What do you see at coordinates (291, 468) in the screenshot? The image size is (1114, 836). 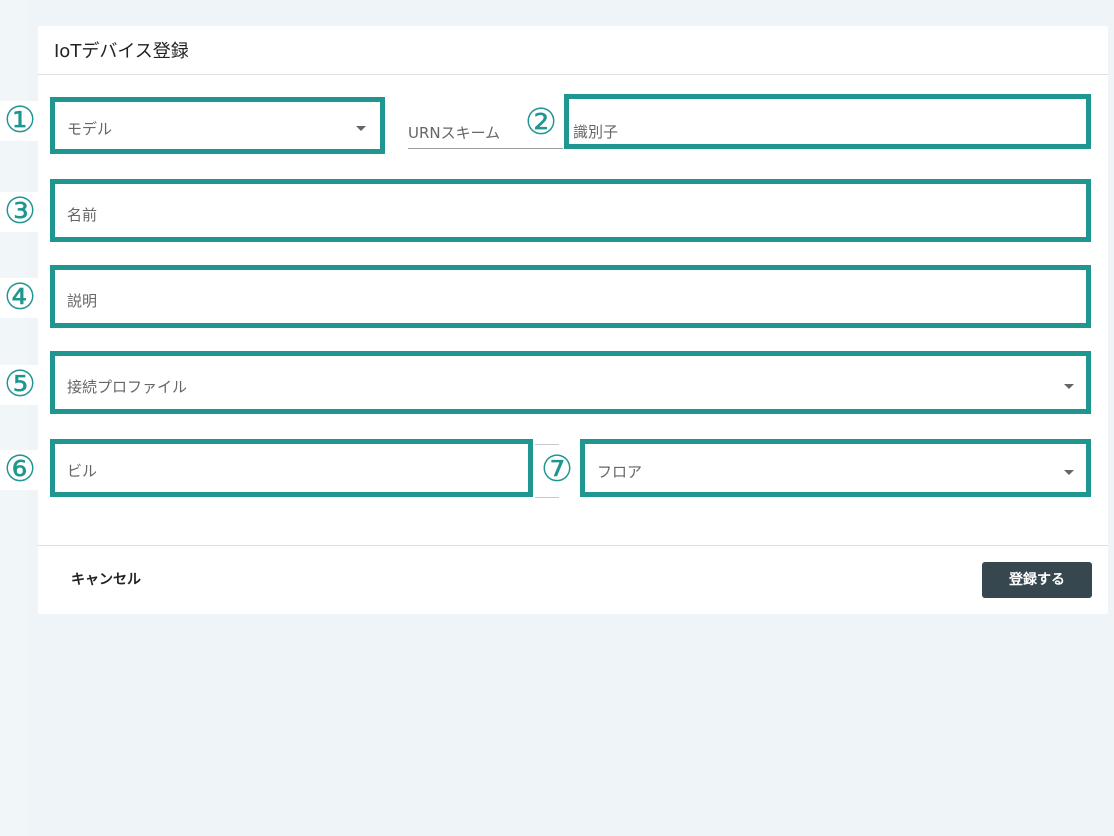 I see `building-input: ビル` at bounding box center [291, 468].